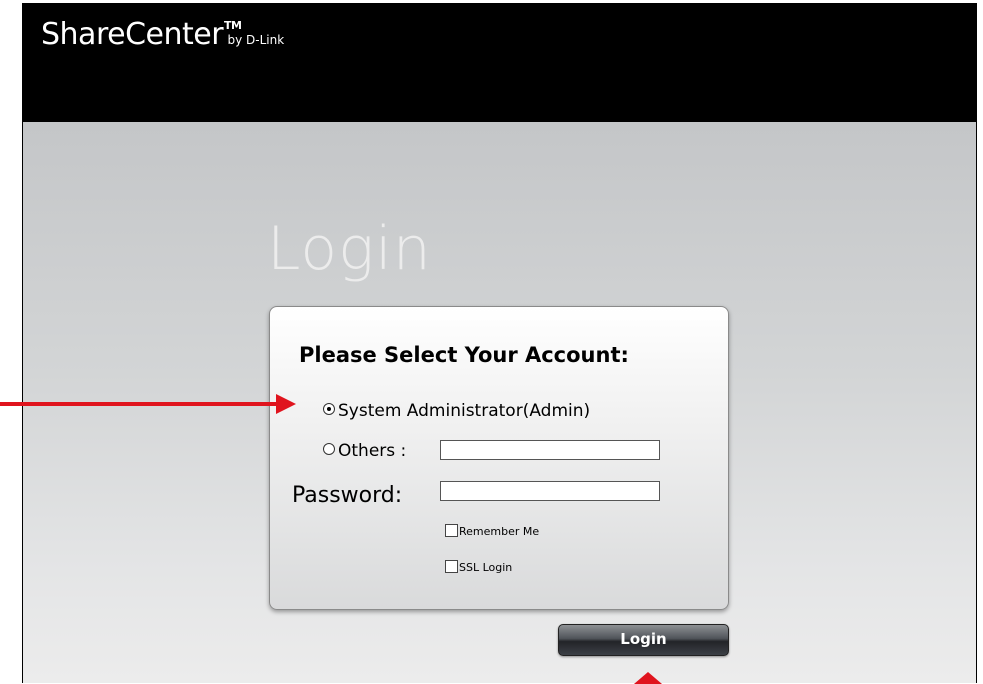  What do you see at coordinates (464, 355) in the screenshot?
I see `account-select-title: Please Select Your Account:` at bounding box center [464, 355].